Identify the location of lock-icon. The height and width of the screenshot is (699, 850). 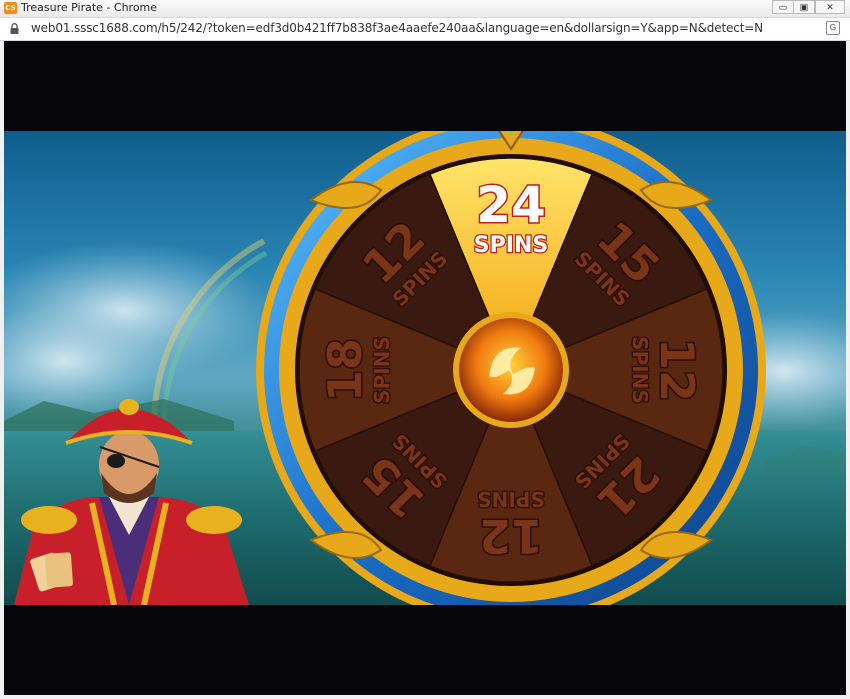
(14, 28).